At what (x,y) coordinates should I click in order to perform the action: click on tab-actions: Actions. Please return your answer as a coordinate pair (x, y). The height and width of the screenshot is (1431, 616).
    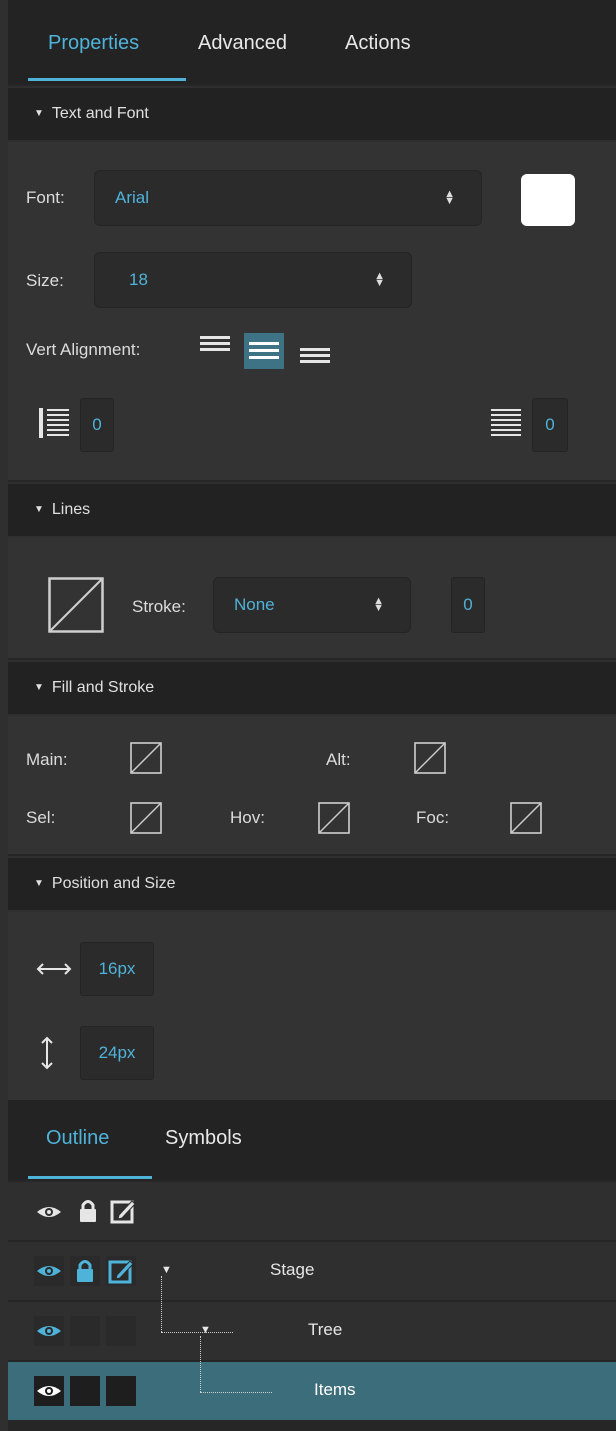
    Looking at the image, I should click on (378, 43).